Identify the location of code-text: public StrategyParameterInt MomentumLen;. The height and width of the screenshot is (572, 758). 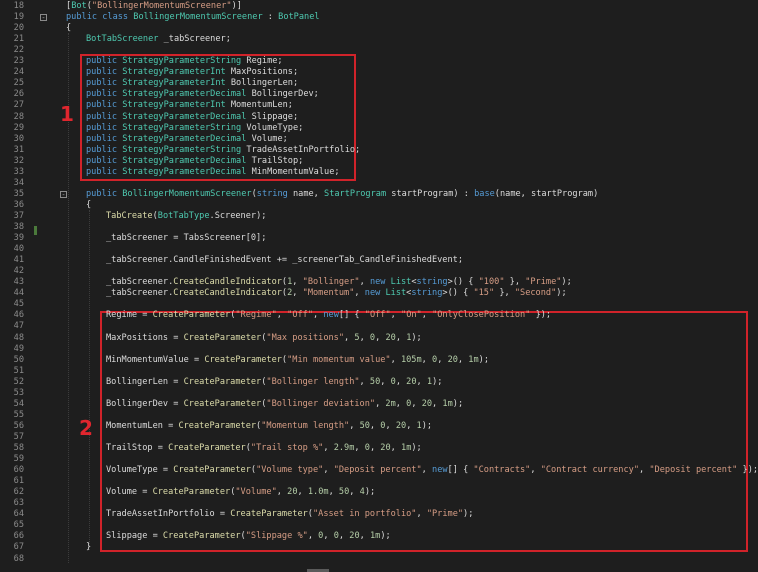
(189, 105).